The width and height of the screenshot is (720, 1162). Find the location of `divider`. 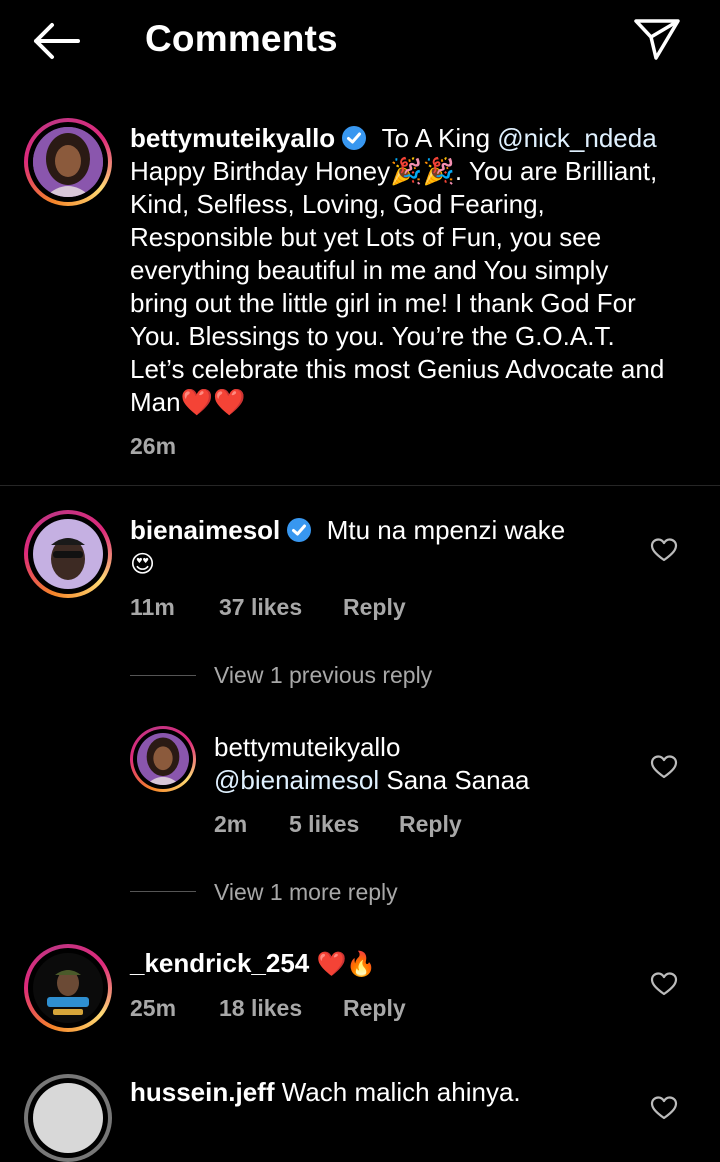

divider is located at coordinates (360, 485).